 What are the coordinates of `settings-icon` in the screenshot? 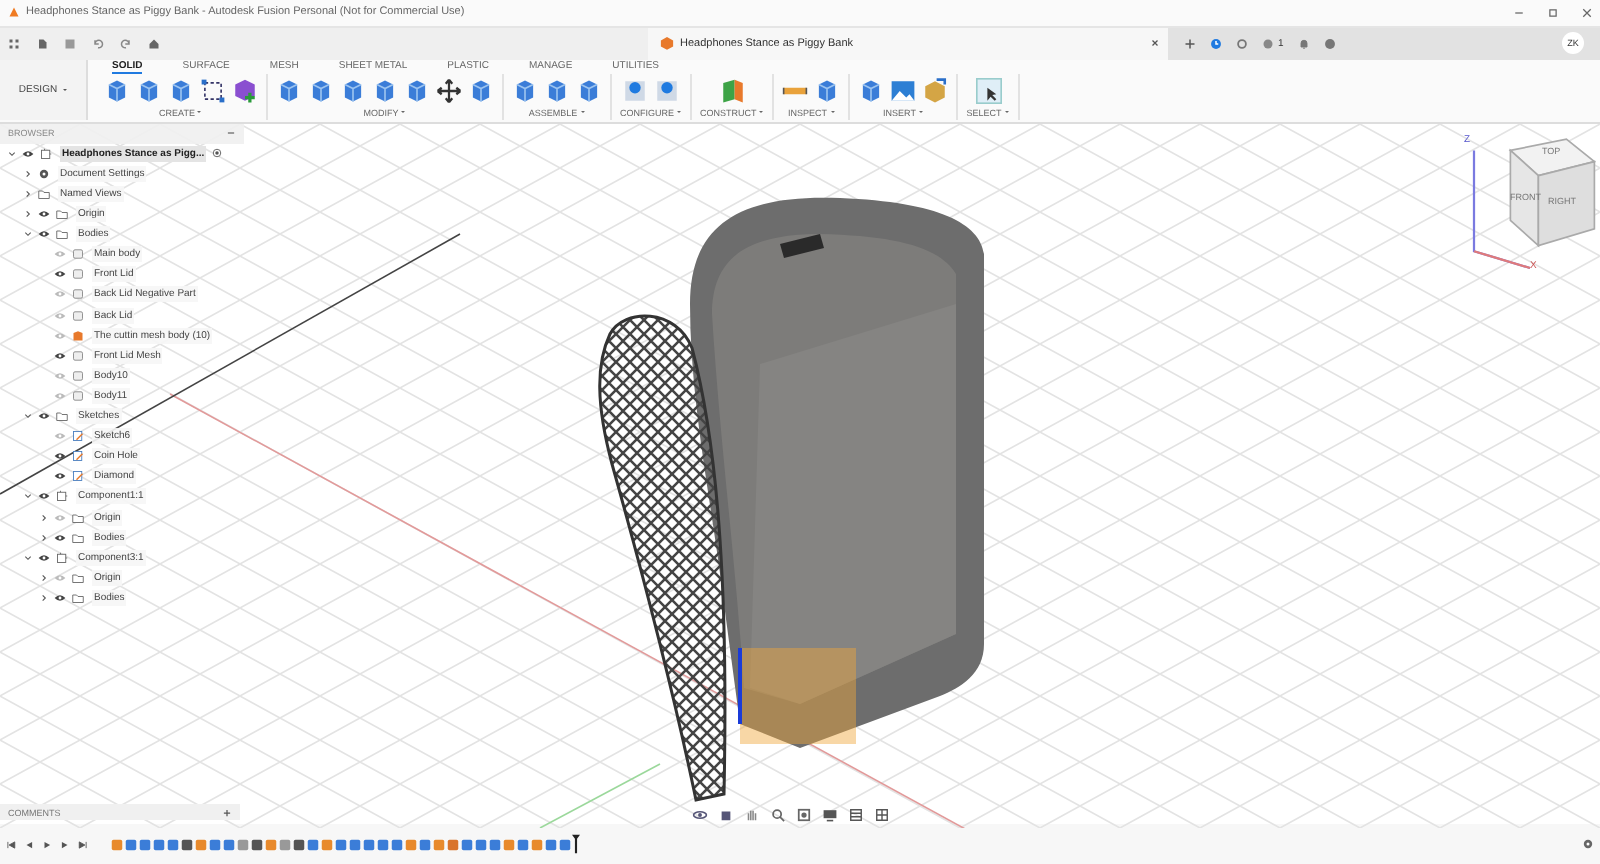 It's located at (1588, 844).